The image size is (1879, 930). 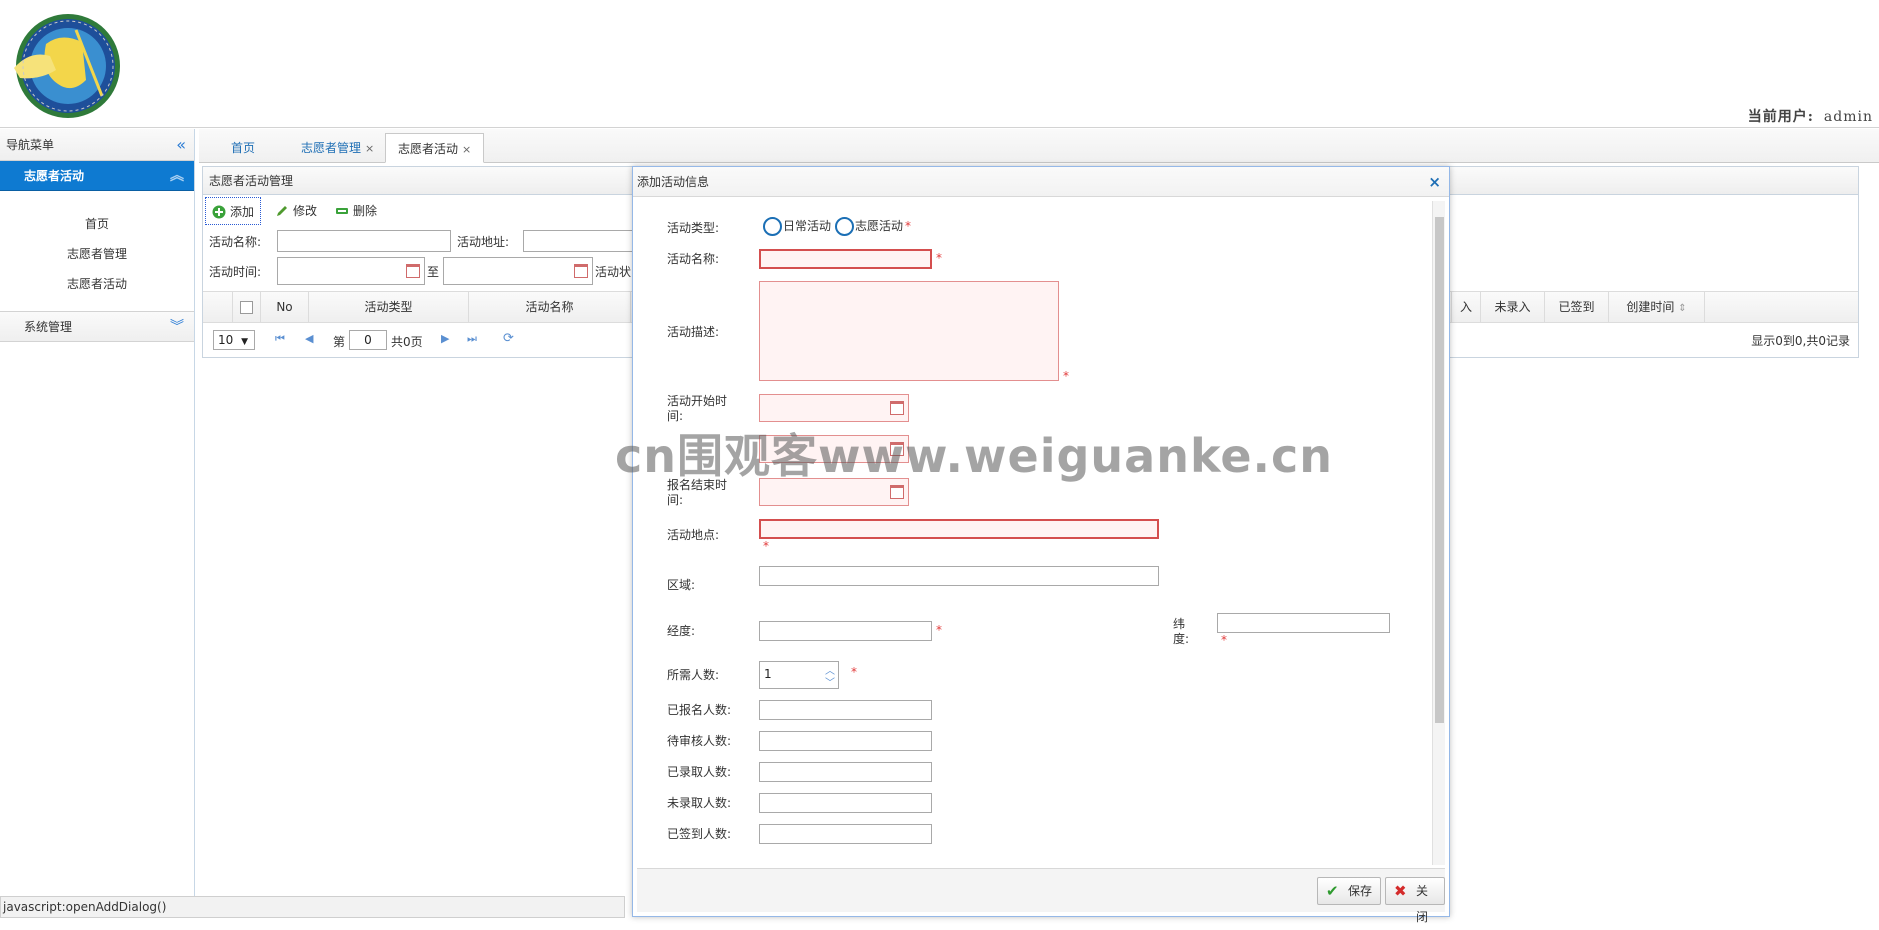 What do you see at coordinates (218, 307) in the screenshot?
I see `grid-col-spacer` at bounding box center [218, 307].